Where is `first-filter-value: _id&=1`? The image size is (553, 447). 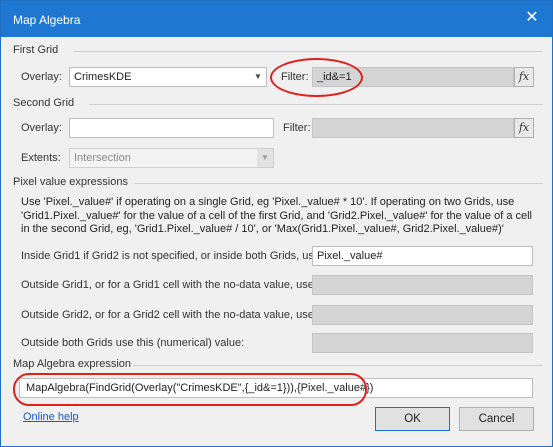 first-filter-value: _id&=1 is located at coordinates (334, 77).